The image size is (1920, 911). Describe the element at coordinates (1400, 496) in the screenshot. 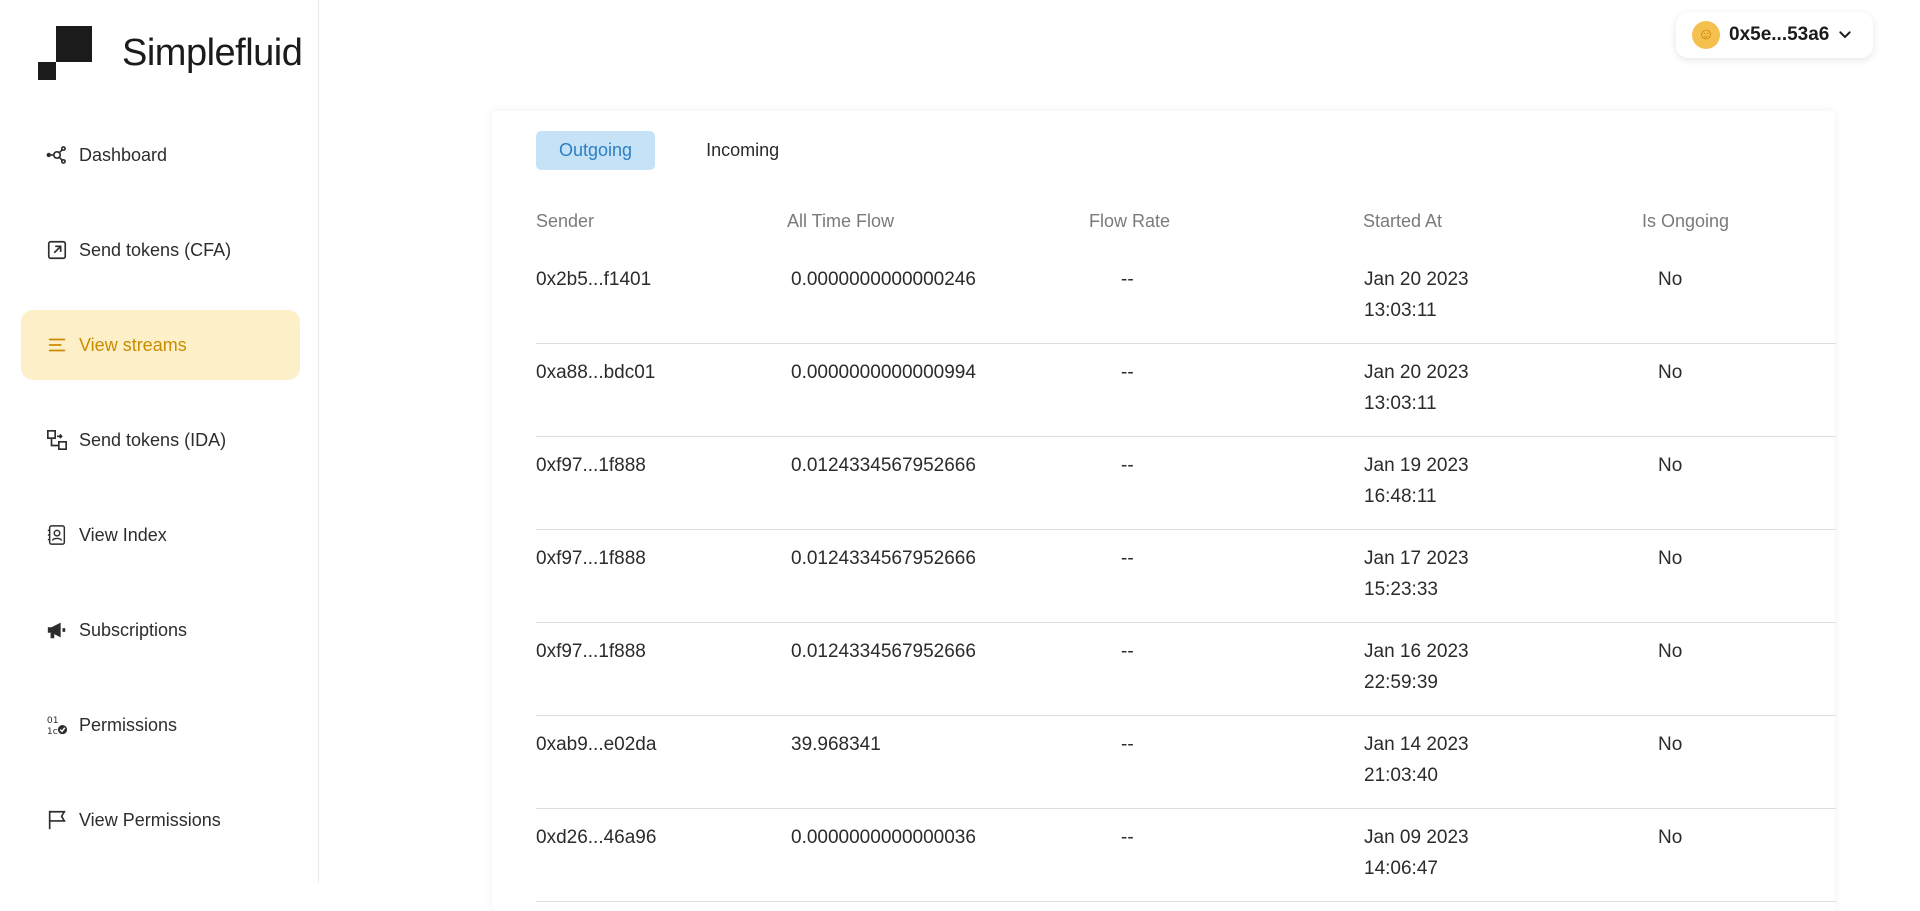

I see `cell-time: 16:48:11` at that location.